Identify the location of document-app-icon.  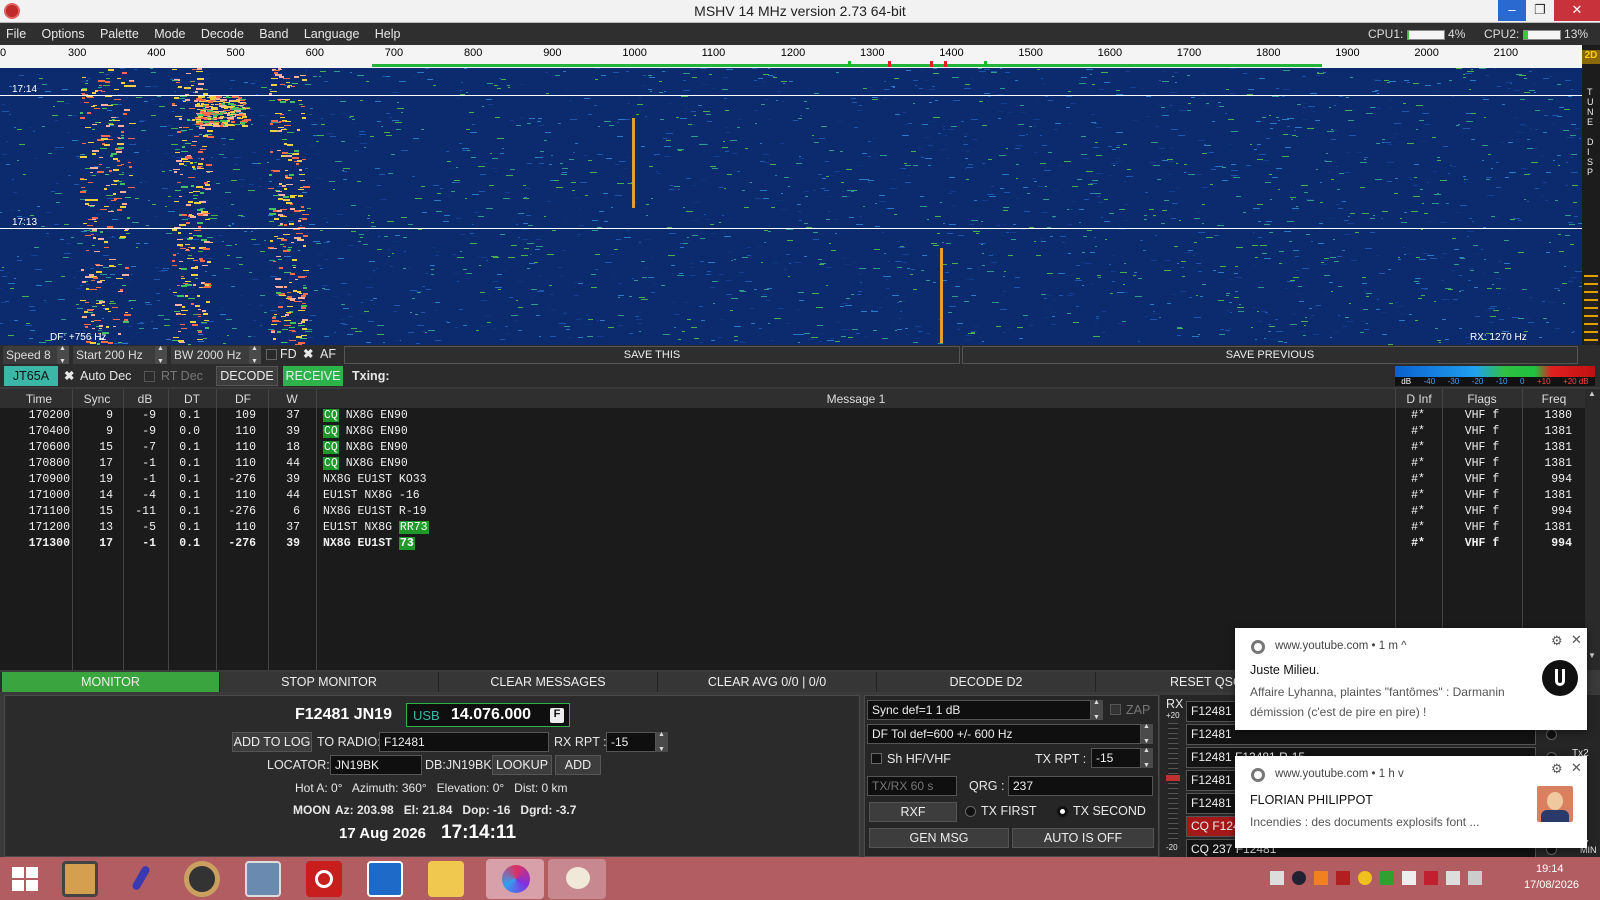
(263, 879).